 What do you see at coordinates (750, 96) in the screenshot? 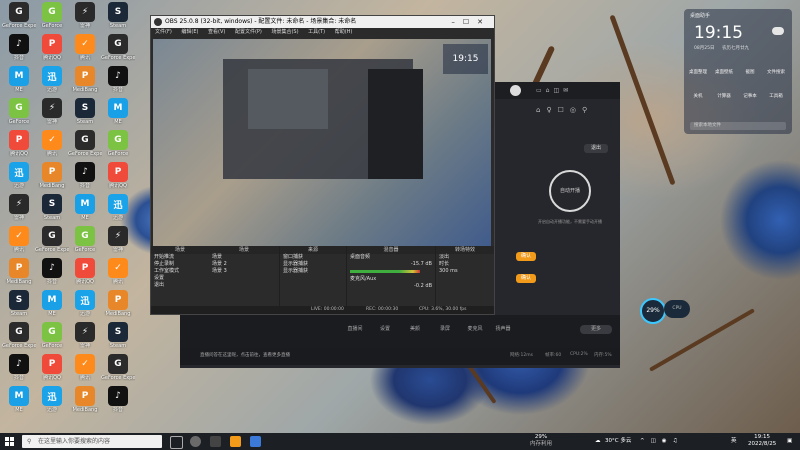
I see `widget-item: 记事本` at bounding box center [750, 96].